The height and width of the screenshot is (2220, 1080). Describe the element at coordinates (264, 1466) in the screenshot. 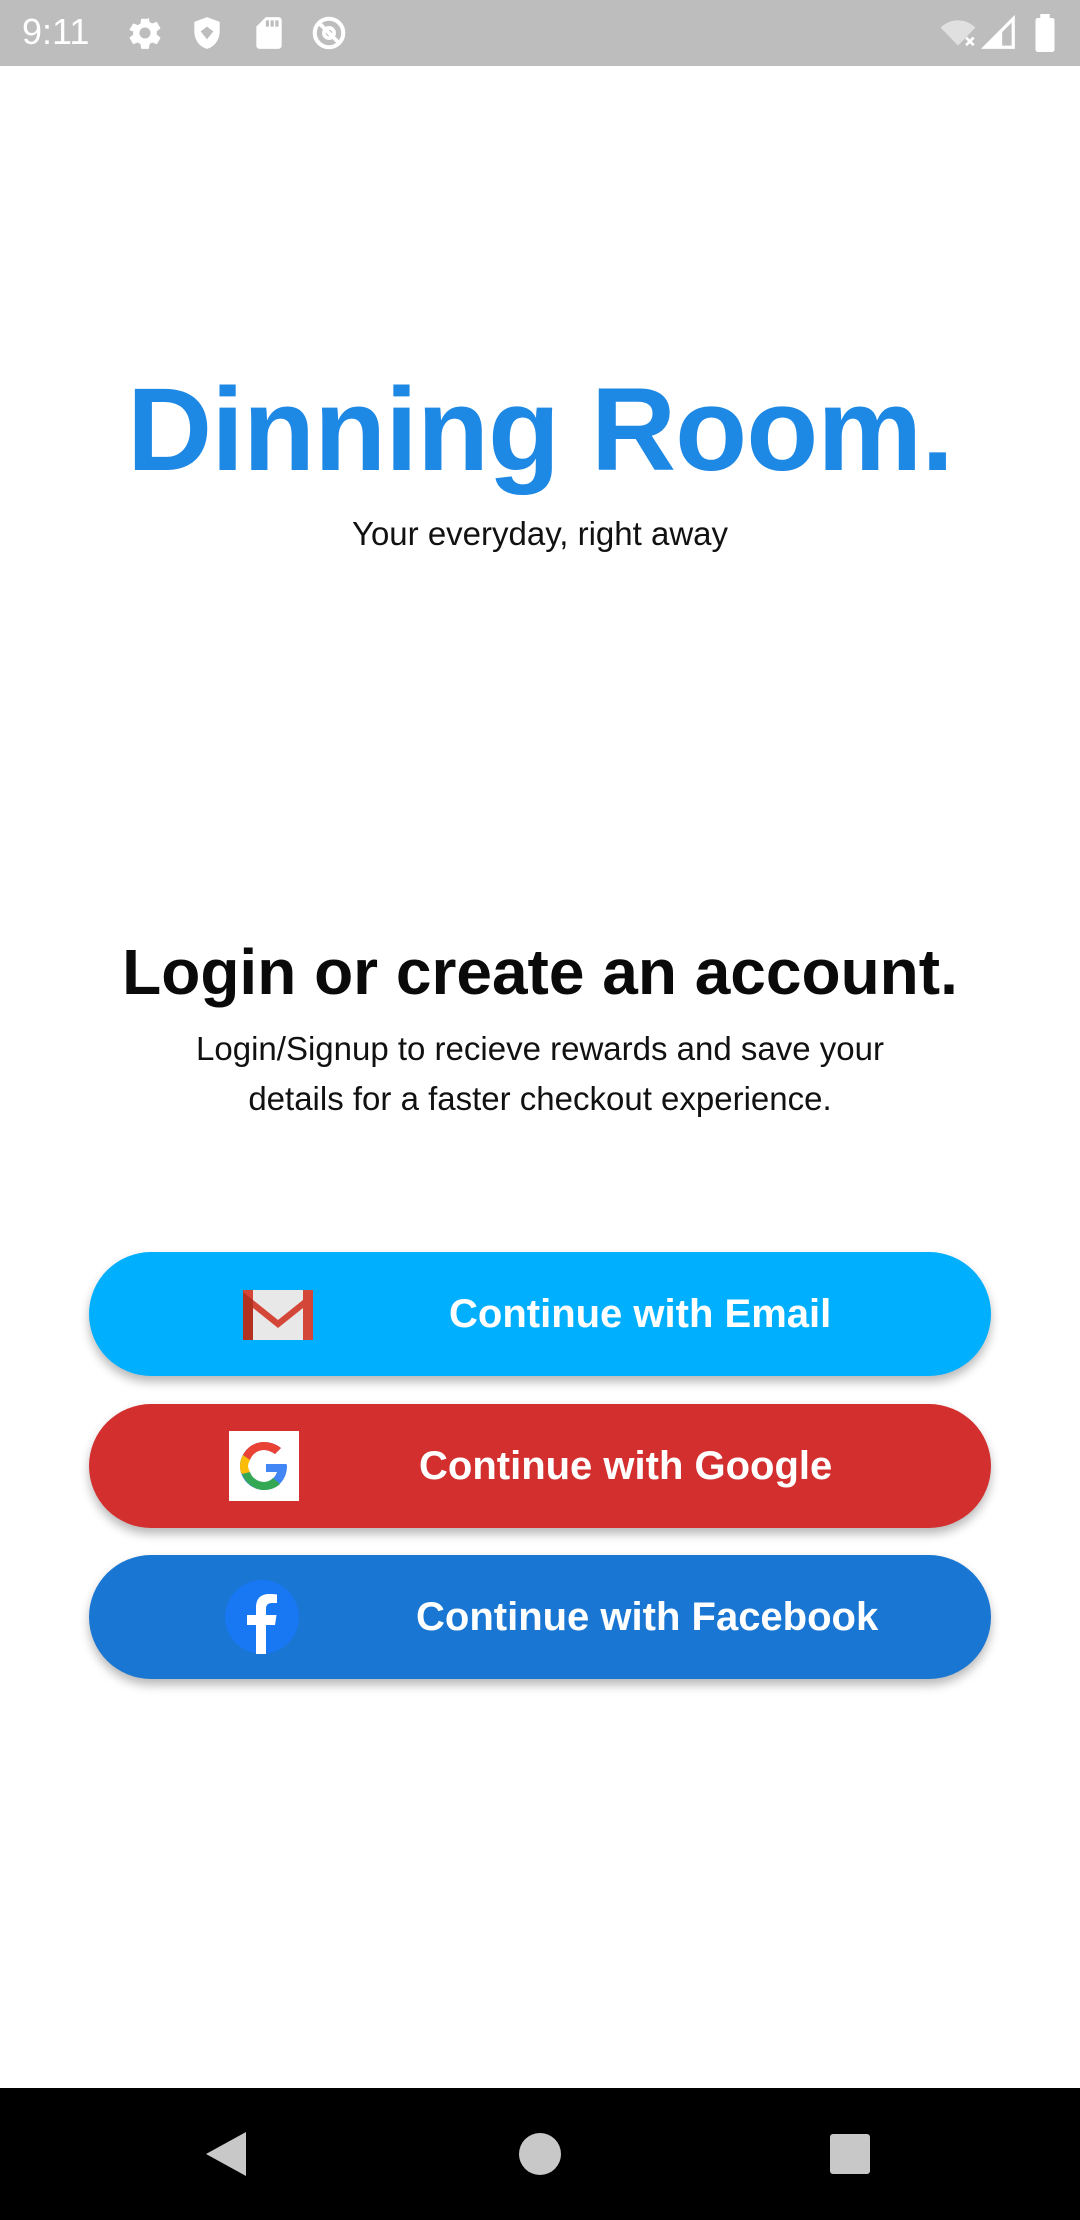

I see `google-icon` at that location.